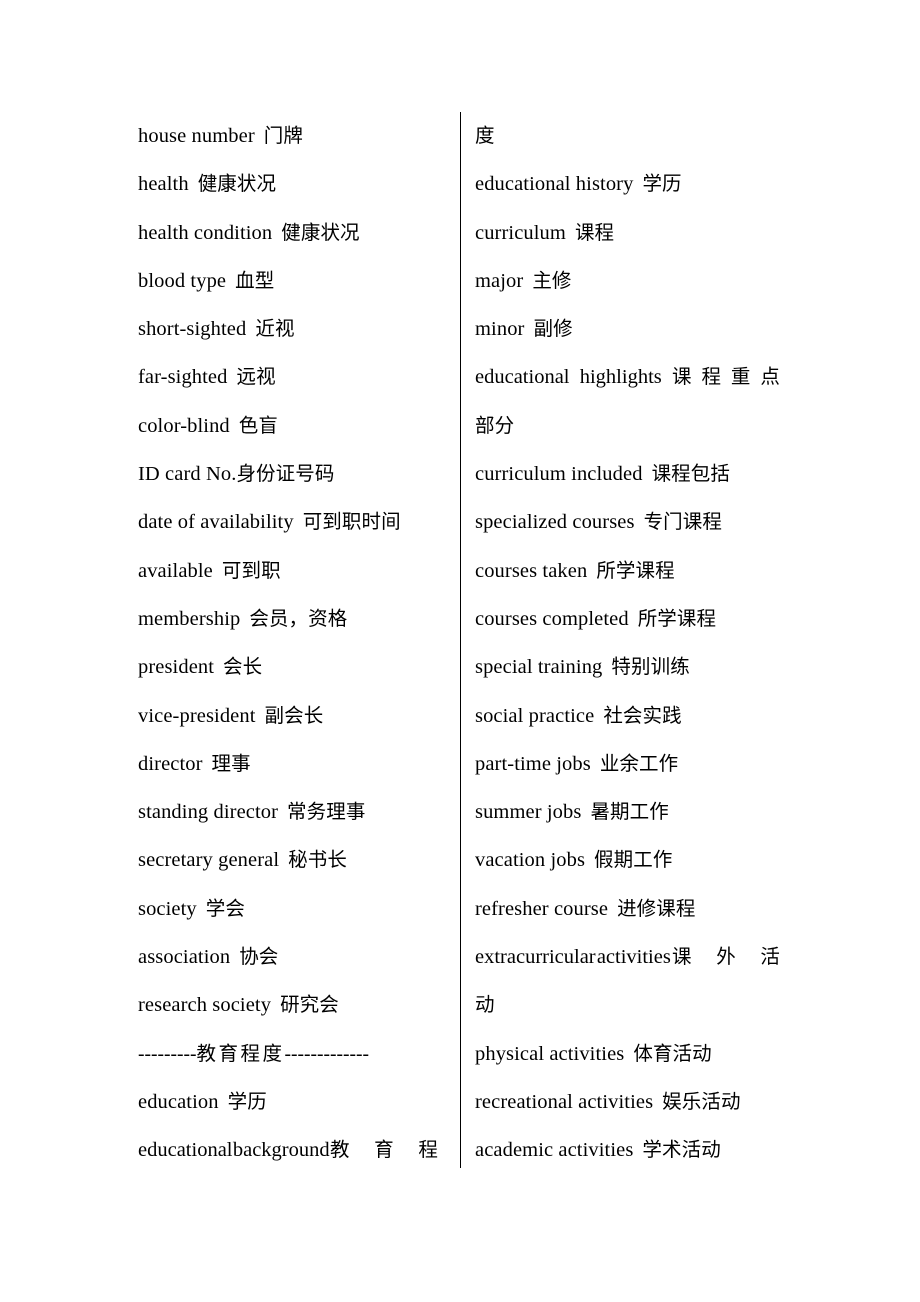 The width and height of the screenshot is (920, 1302). I want to click on entry-translation: 专门课程, so click(682, 522).